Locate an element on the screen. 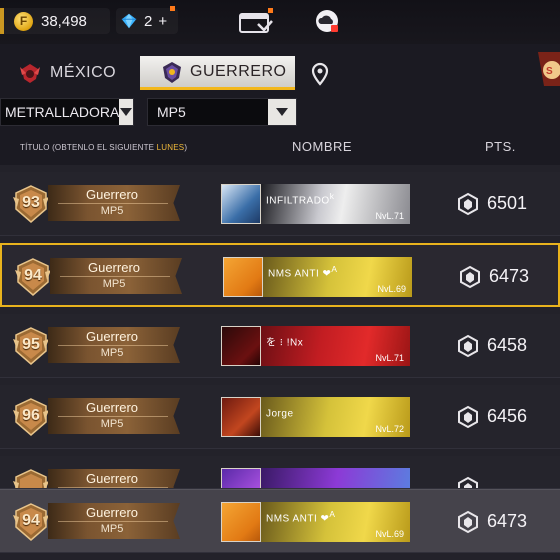 The image size is (560, 560). wallet-icon is located at coordinates (256, 22).